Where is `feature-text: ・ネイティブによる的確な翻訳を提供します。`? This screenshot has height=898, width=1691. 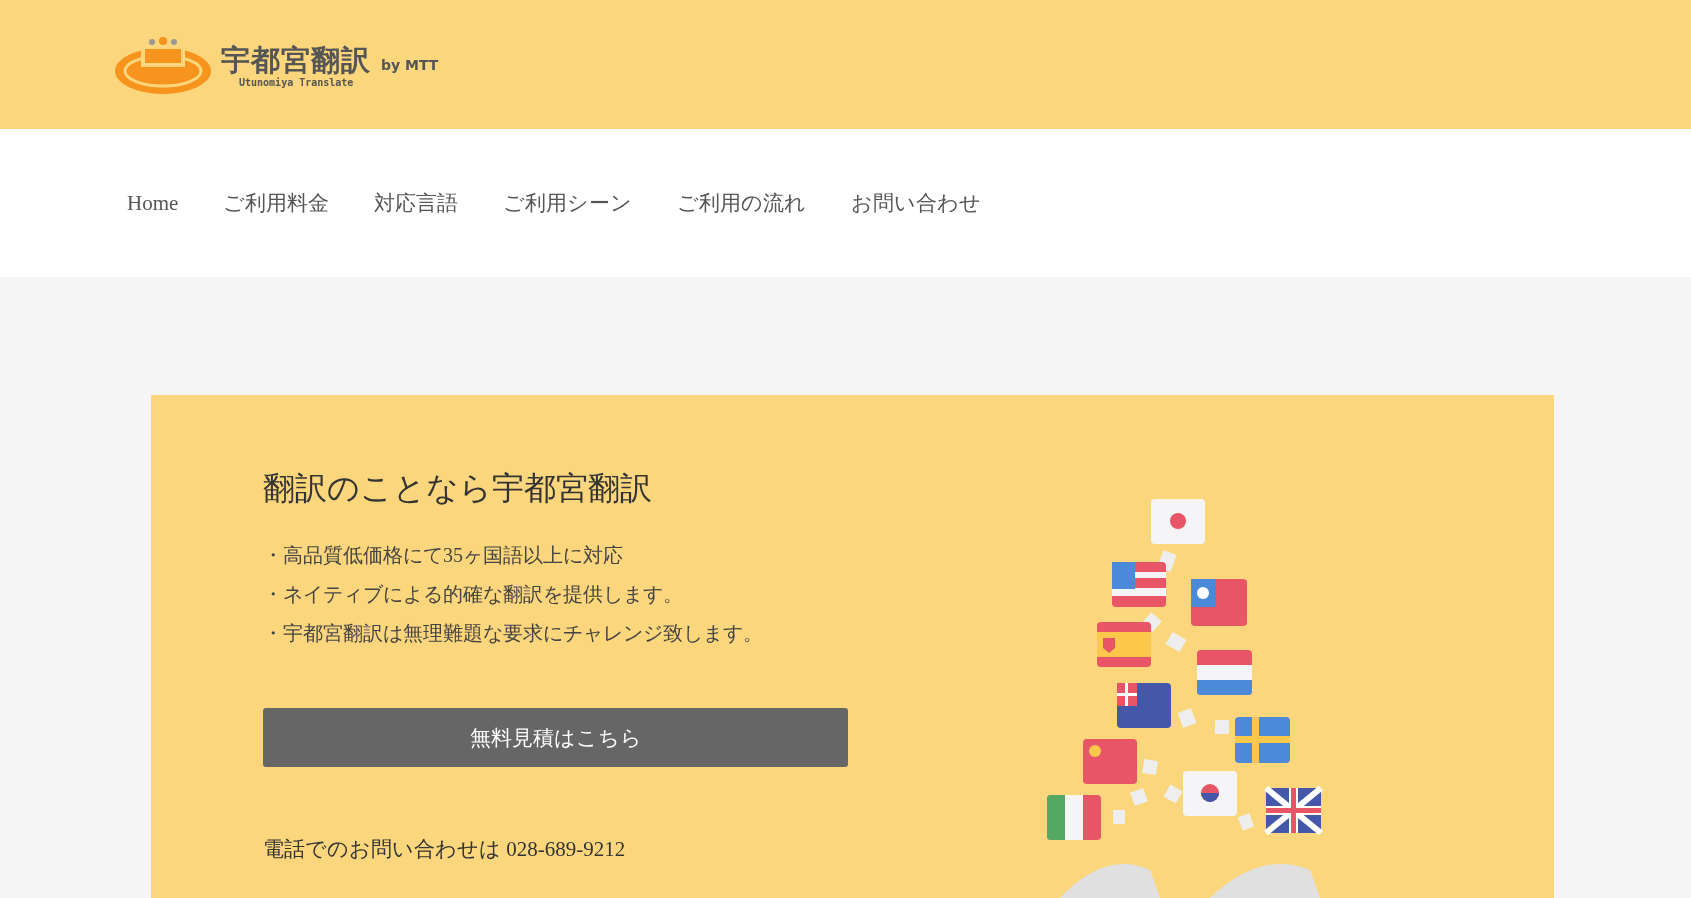 feature-text: ・ネイティブによる的確な翻訳を提供します。 is located at coordinates (473, 594).